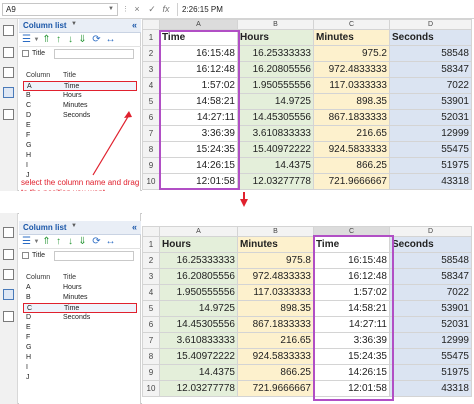 This screenshot has height=404, width=474. Describe the element at coordinates (80, 348) in the screenshot. I see `list-item: G` at that location.